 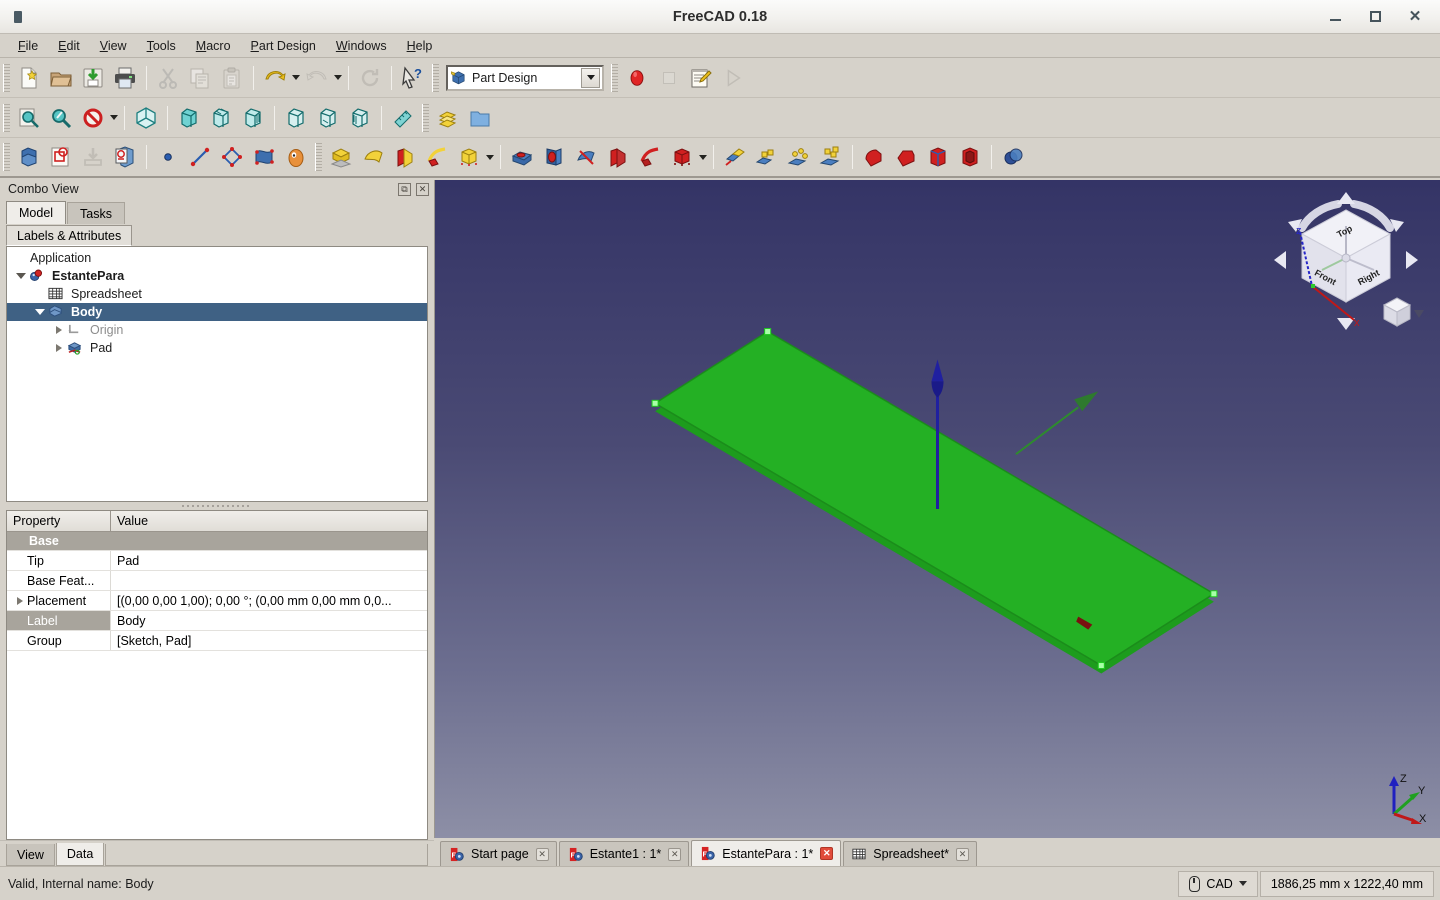 What do you see at coordinates (213, 46) in the screenshot?
I see `menu-macro: Macro` at bounding box center [213, 46].